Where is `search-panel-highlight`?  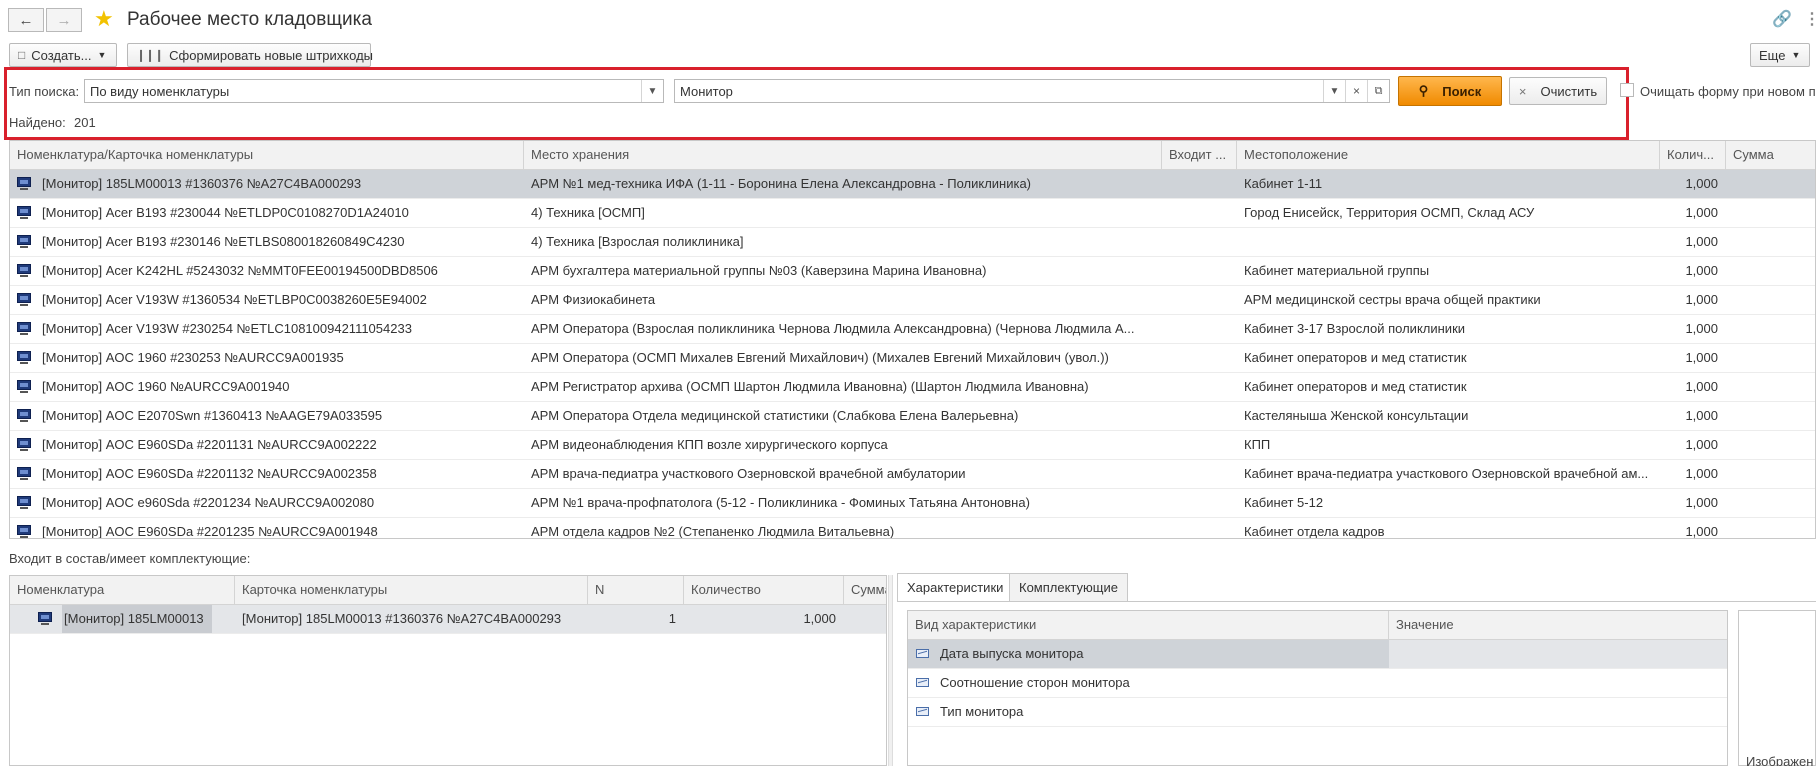 search-panel-highlight is located at coordinates (816, 103).